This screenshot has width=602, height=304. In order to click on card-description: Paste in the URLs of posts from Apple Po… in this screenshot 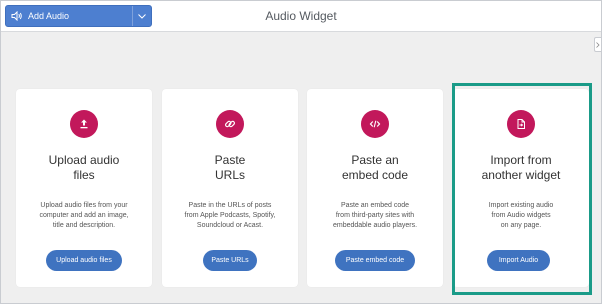, I will do `click(230, 216)`.